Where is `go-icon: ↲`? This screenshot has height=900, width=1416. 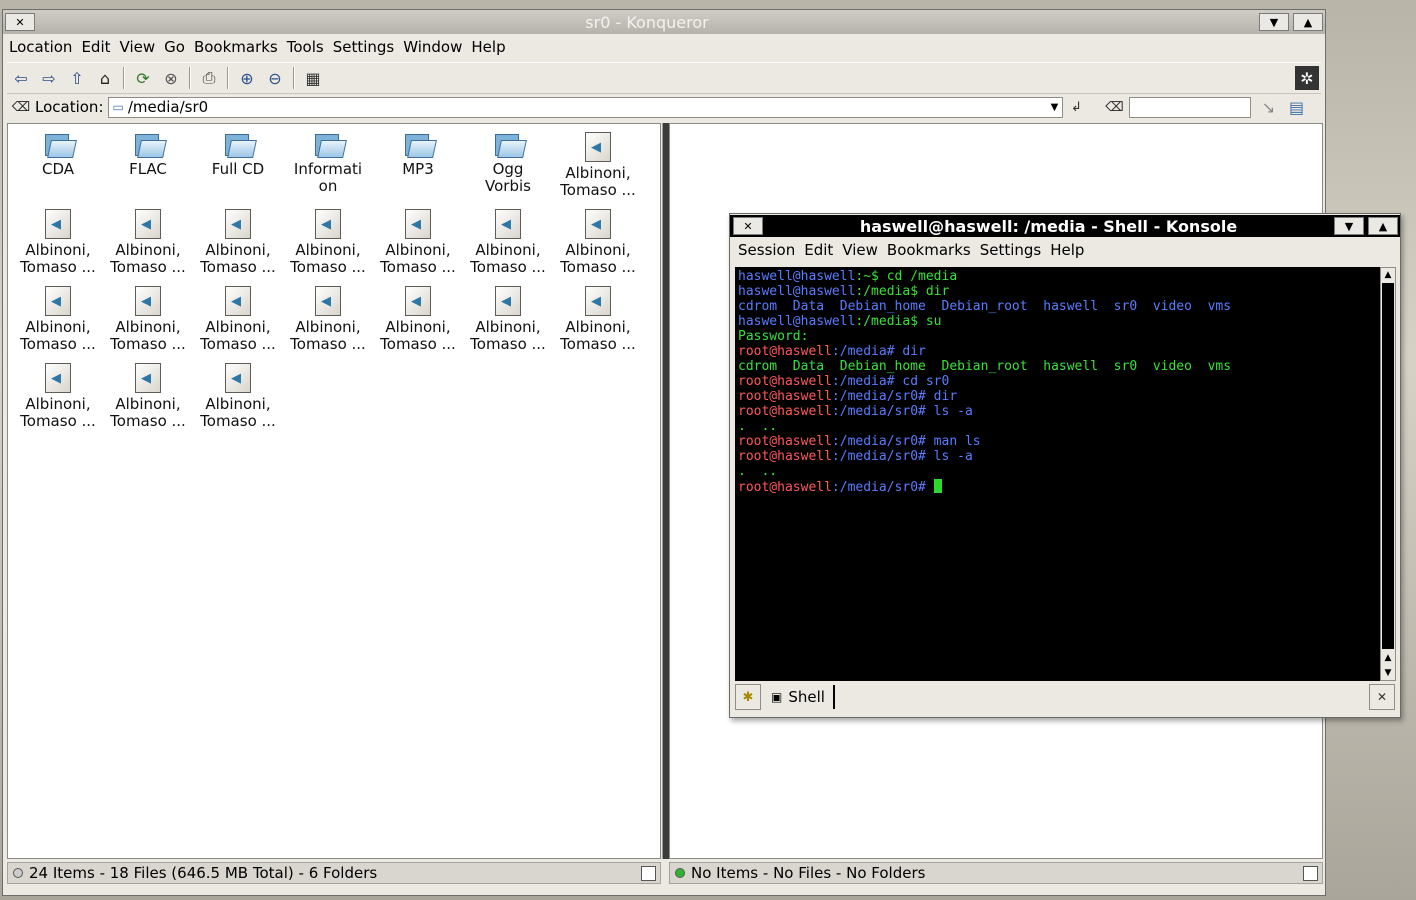
go-icon: ↲ is located at coordinates (1077, 107).